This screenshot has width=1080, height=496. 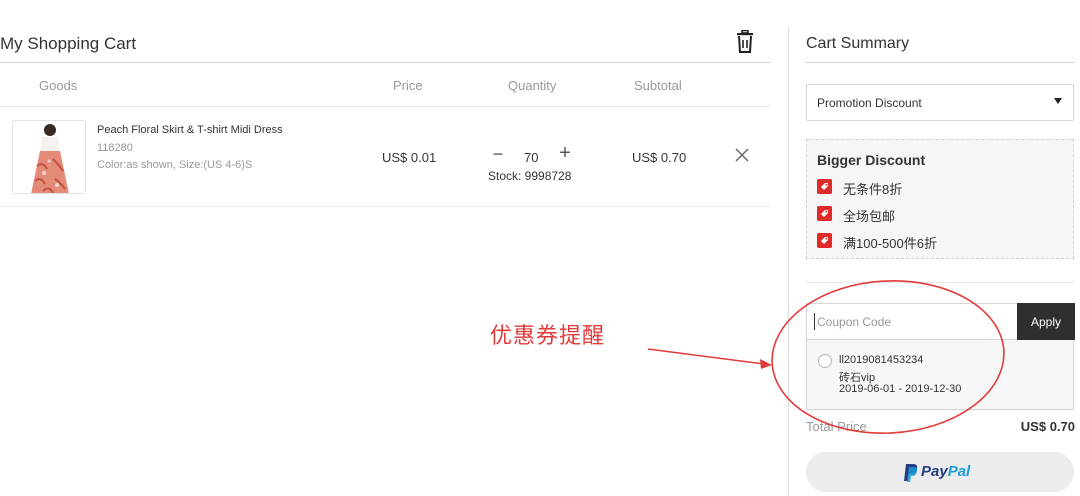 I want to click on total-price-label: Total Price, so click(x=836, y=426).